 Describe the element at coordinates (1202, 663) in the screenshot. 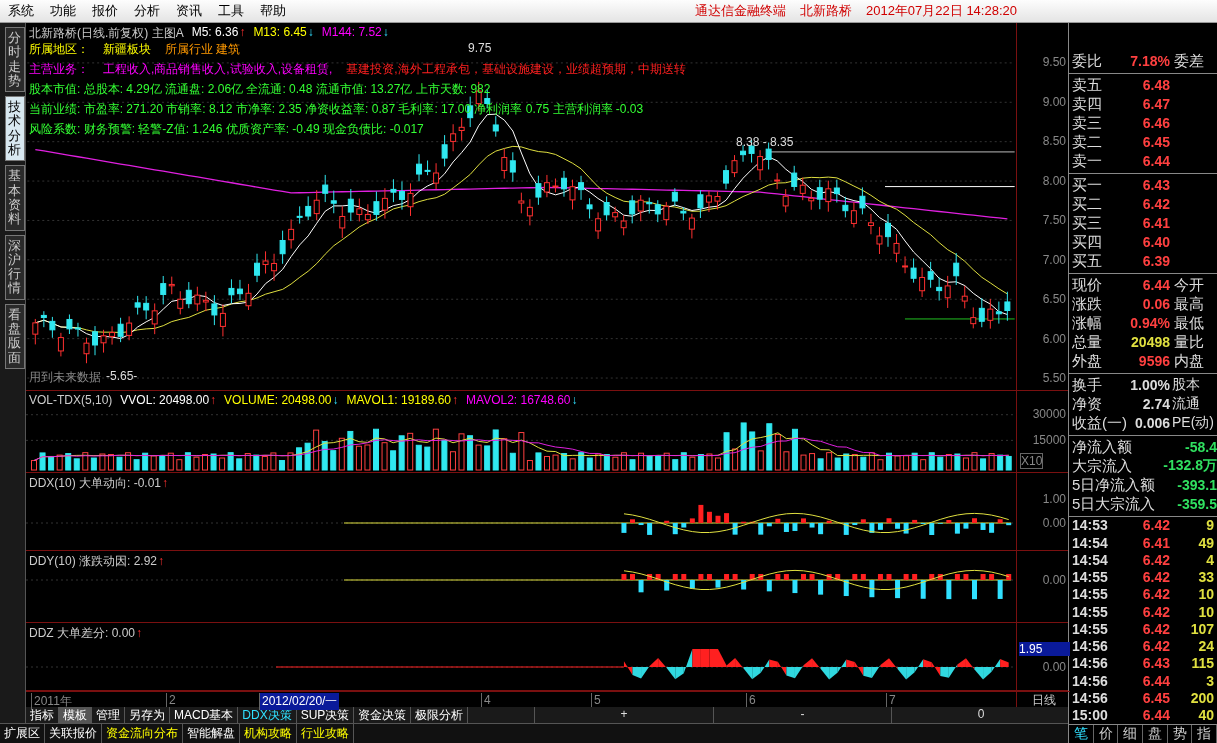

I see `tick-volume: 115` at that location.